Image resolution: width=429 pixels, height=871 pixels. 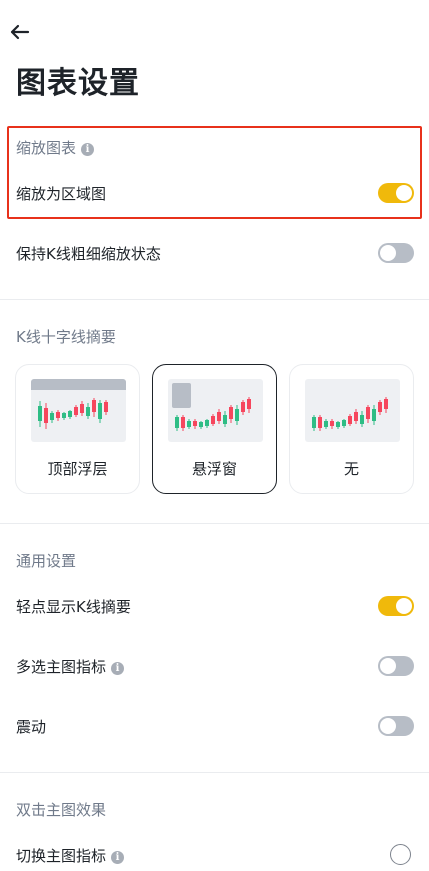 I want to click on general-section-title: 通用设置, so click(x=46, y=561).